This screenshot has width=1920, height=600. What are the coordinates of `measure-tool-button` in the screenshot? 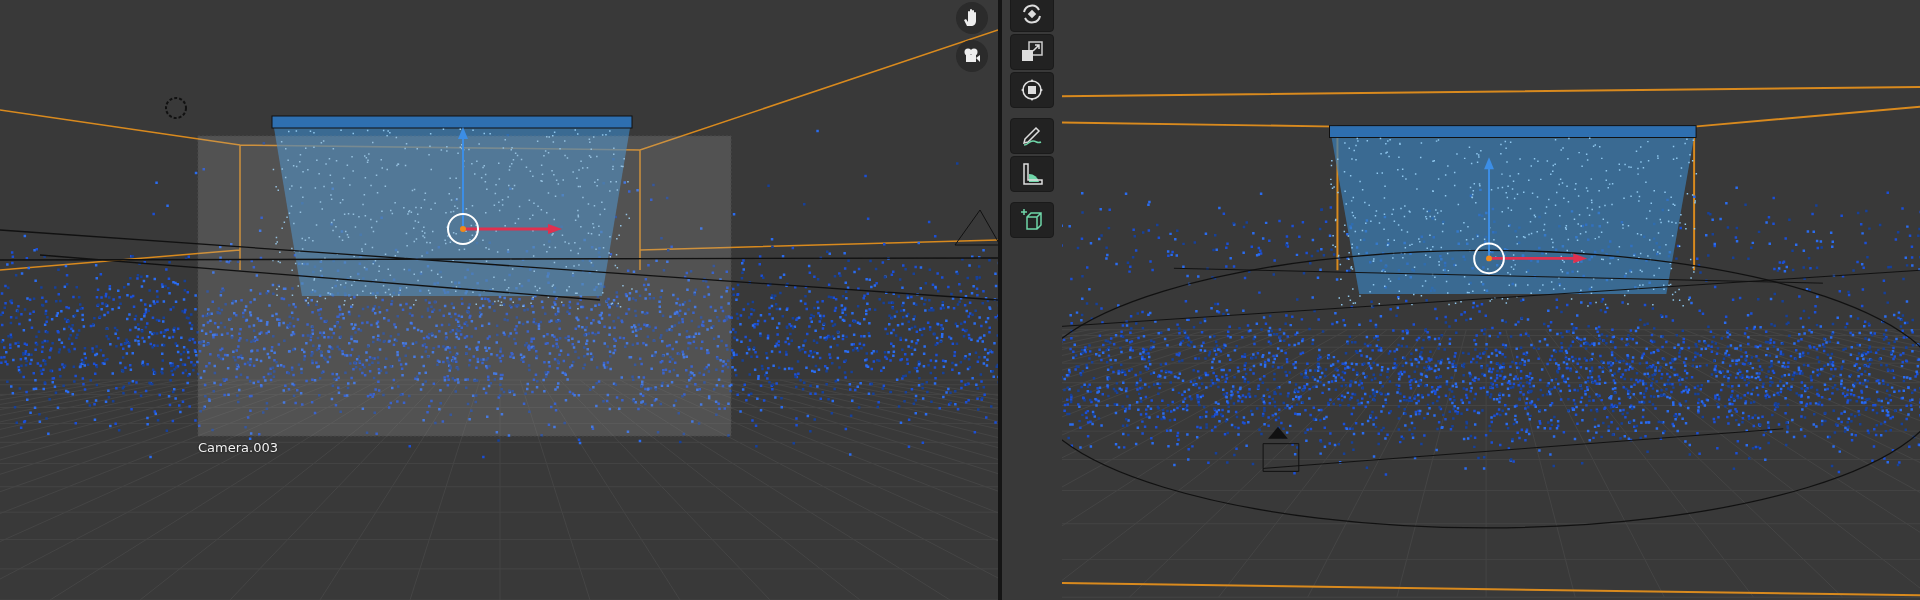 It's located at (1032, 174).